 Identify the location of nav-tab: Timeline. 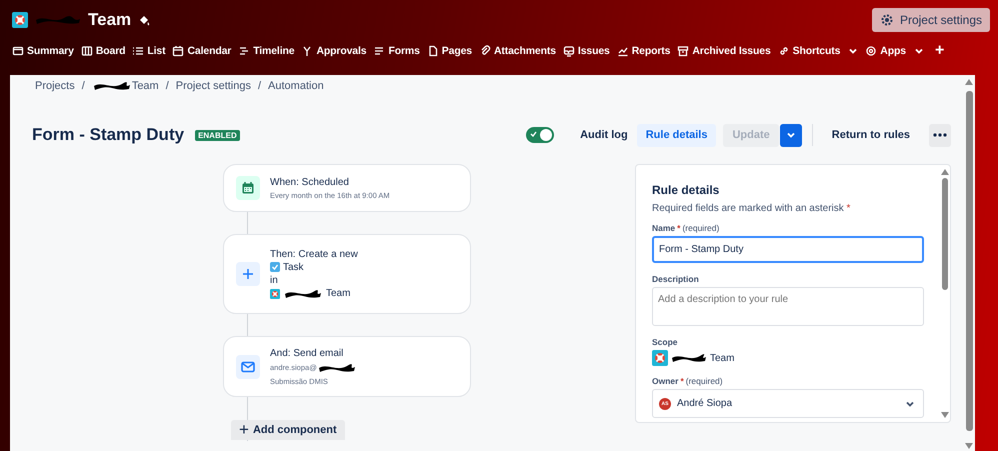
(266, 51).